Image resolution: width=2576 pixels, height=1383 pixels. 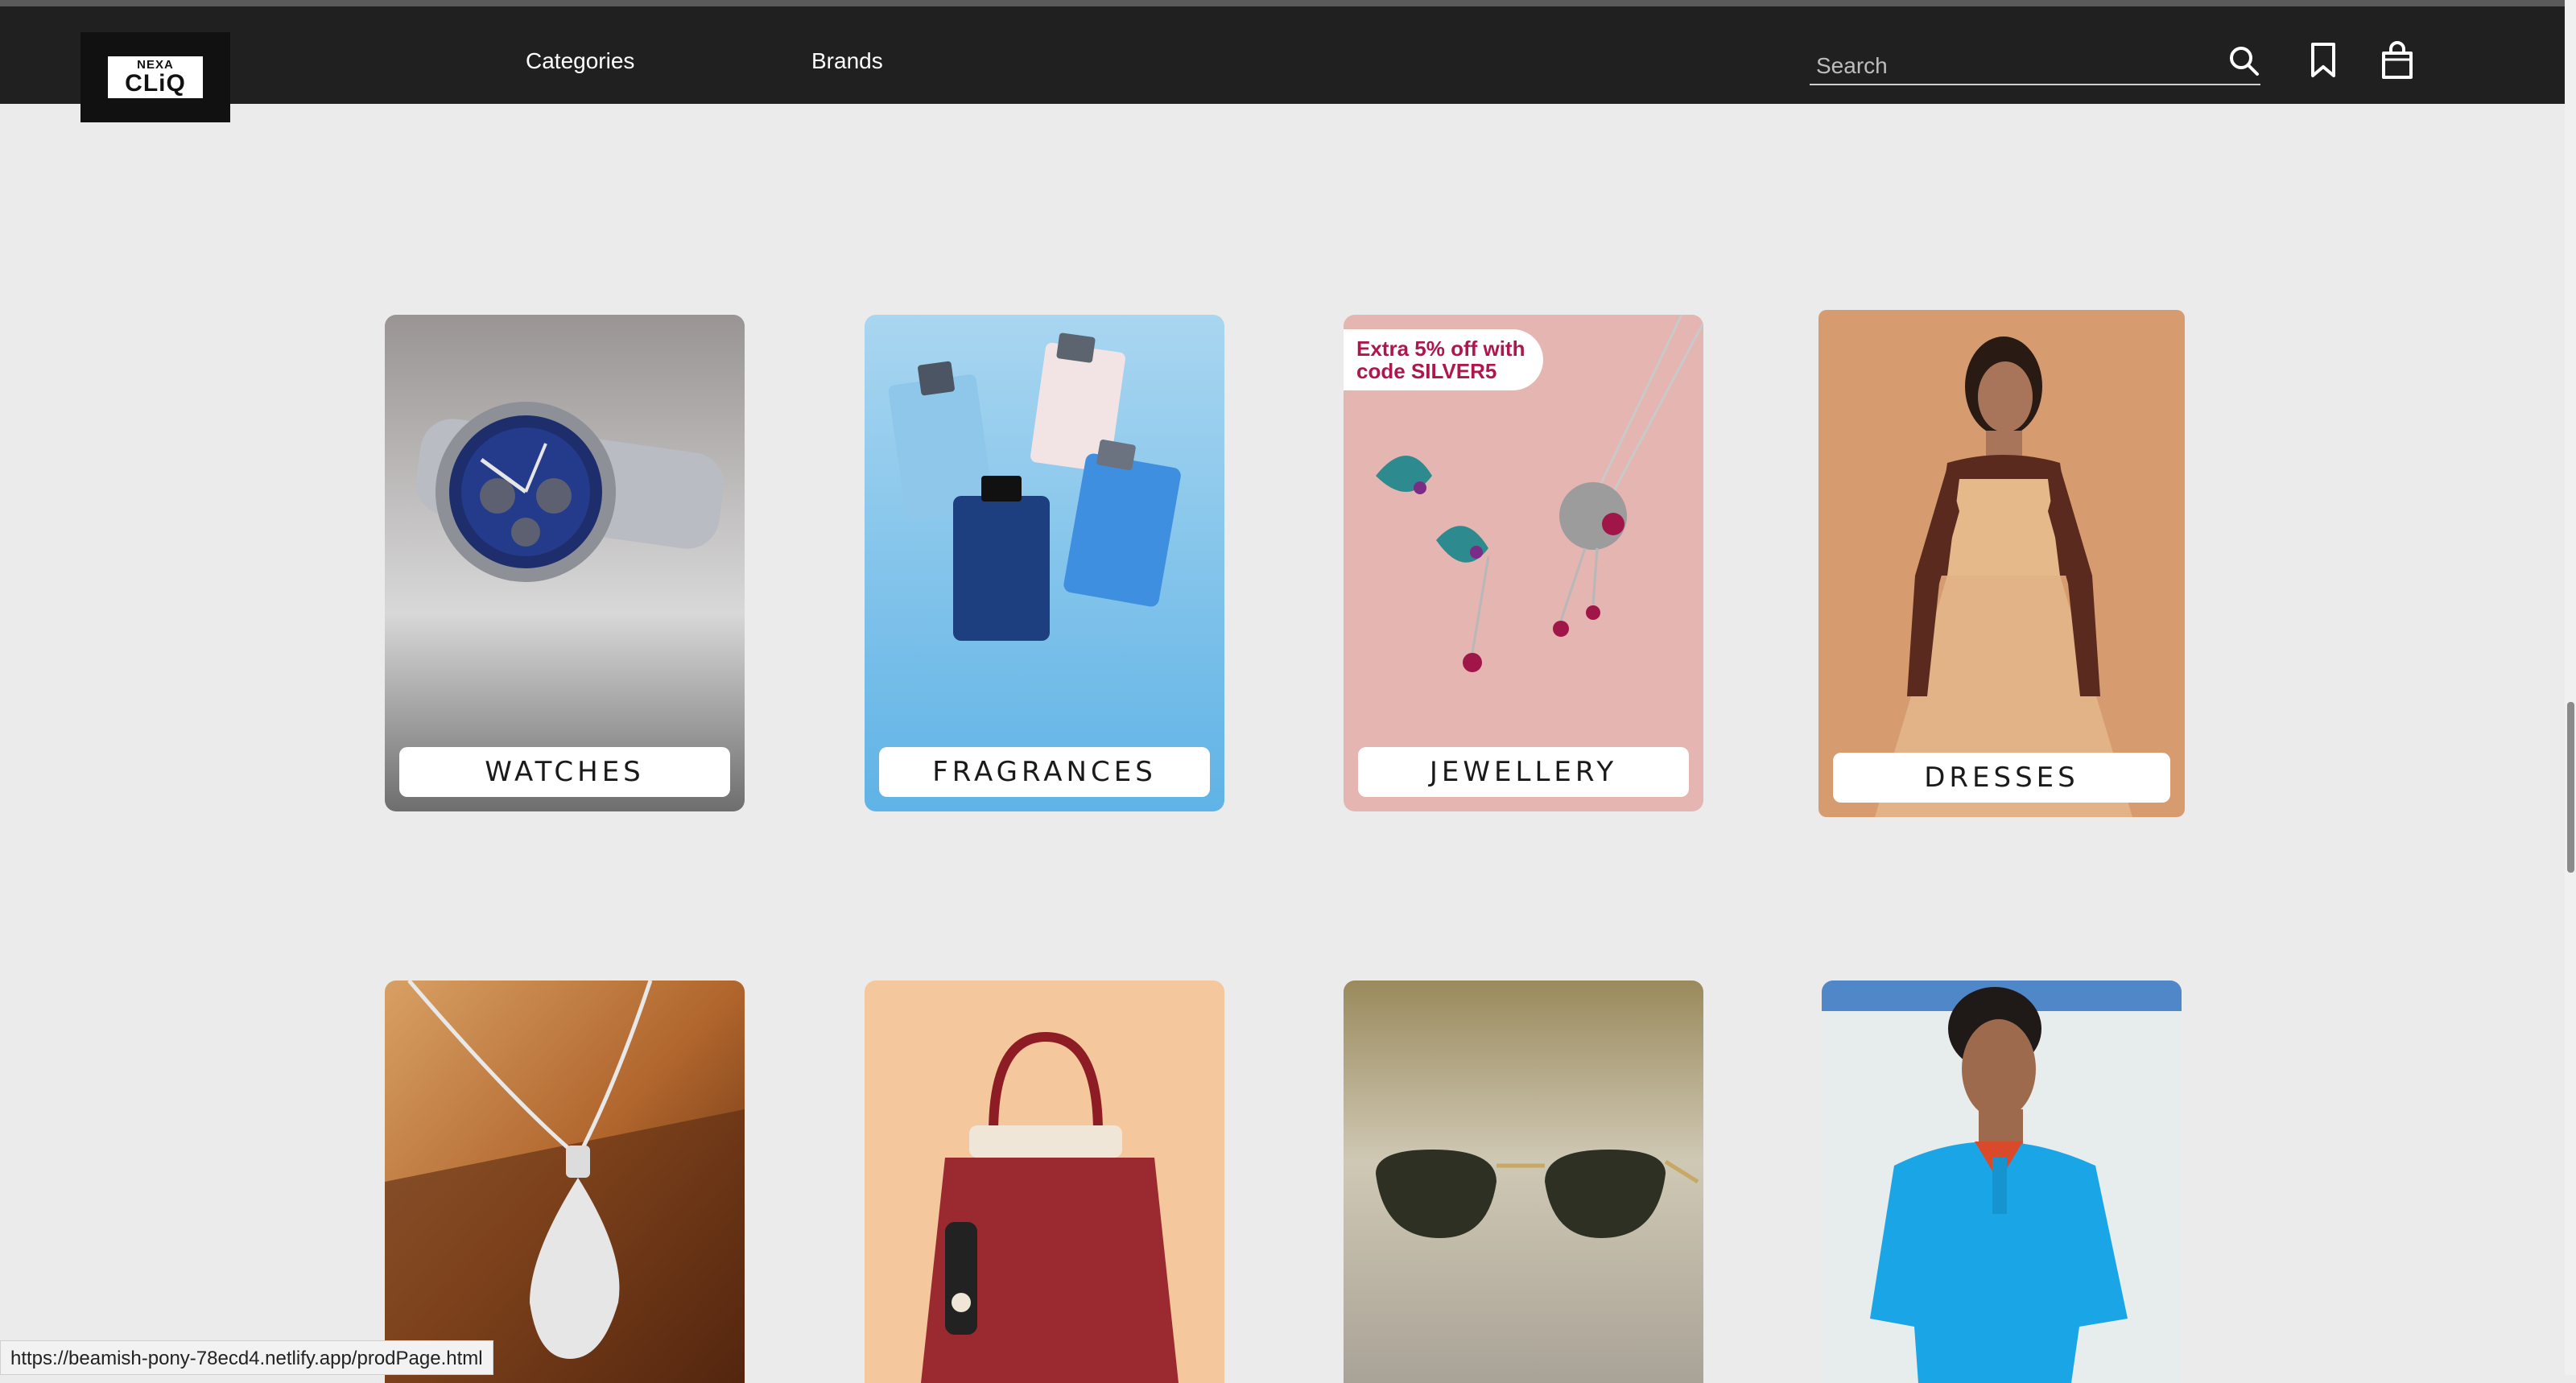 I want to click on category-label-watches: WATCHES, so click(x=564, y=772).